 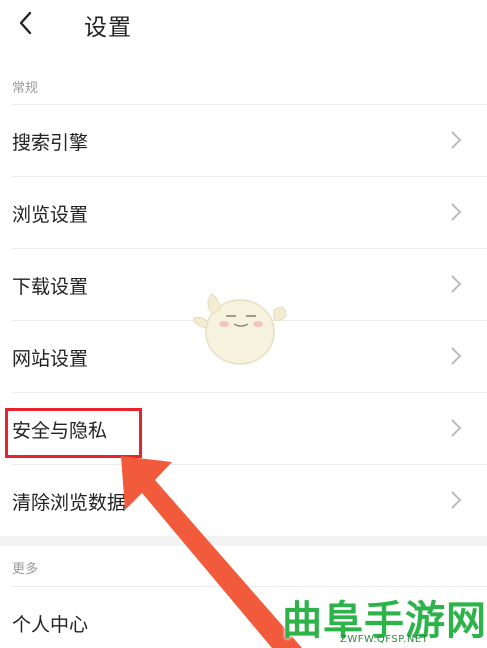 What do you see at coordinates (384, 639) in the screenshot?
I see `watermark-url: ZWFW.QFSP.NET` at bounding box center [384, 639].